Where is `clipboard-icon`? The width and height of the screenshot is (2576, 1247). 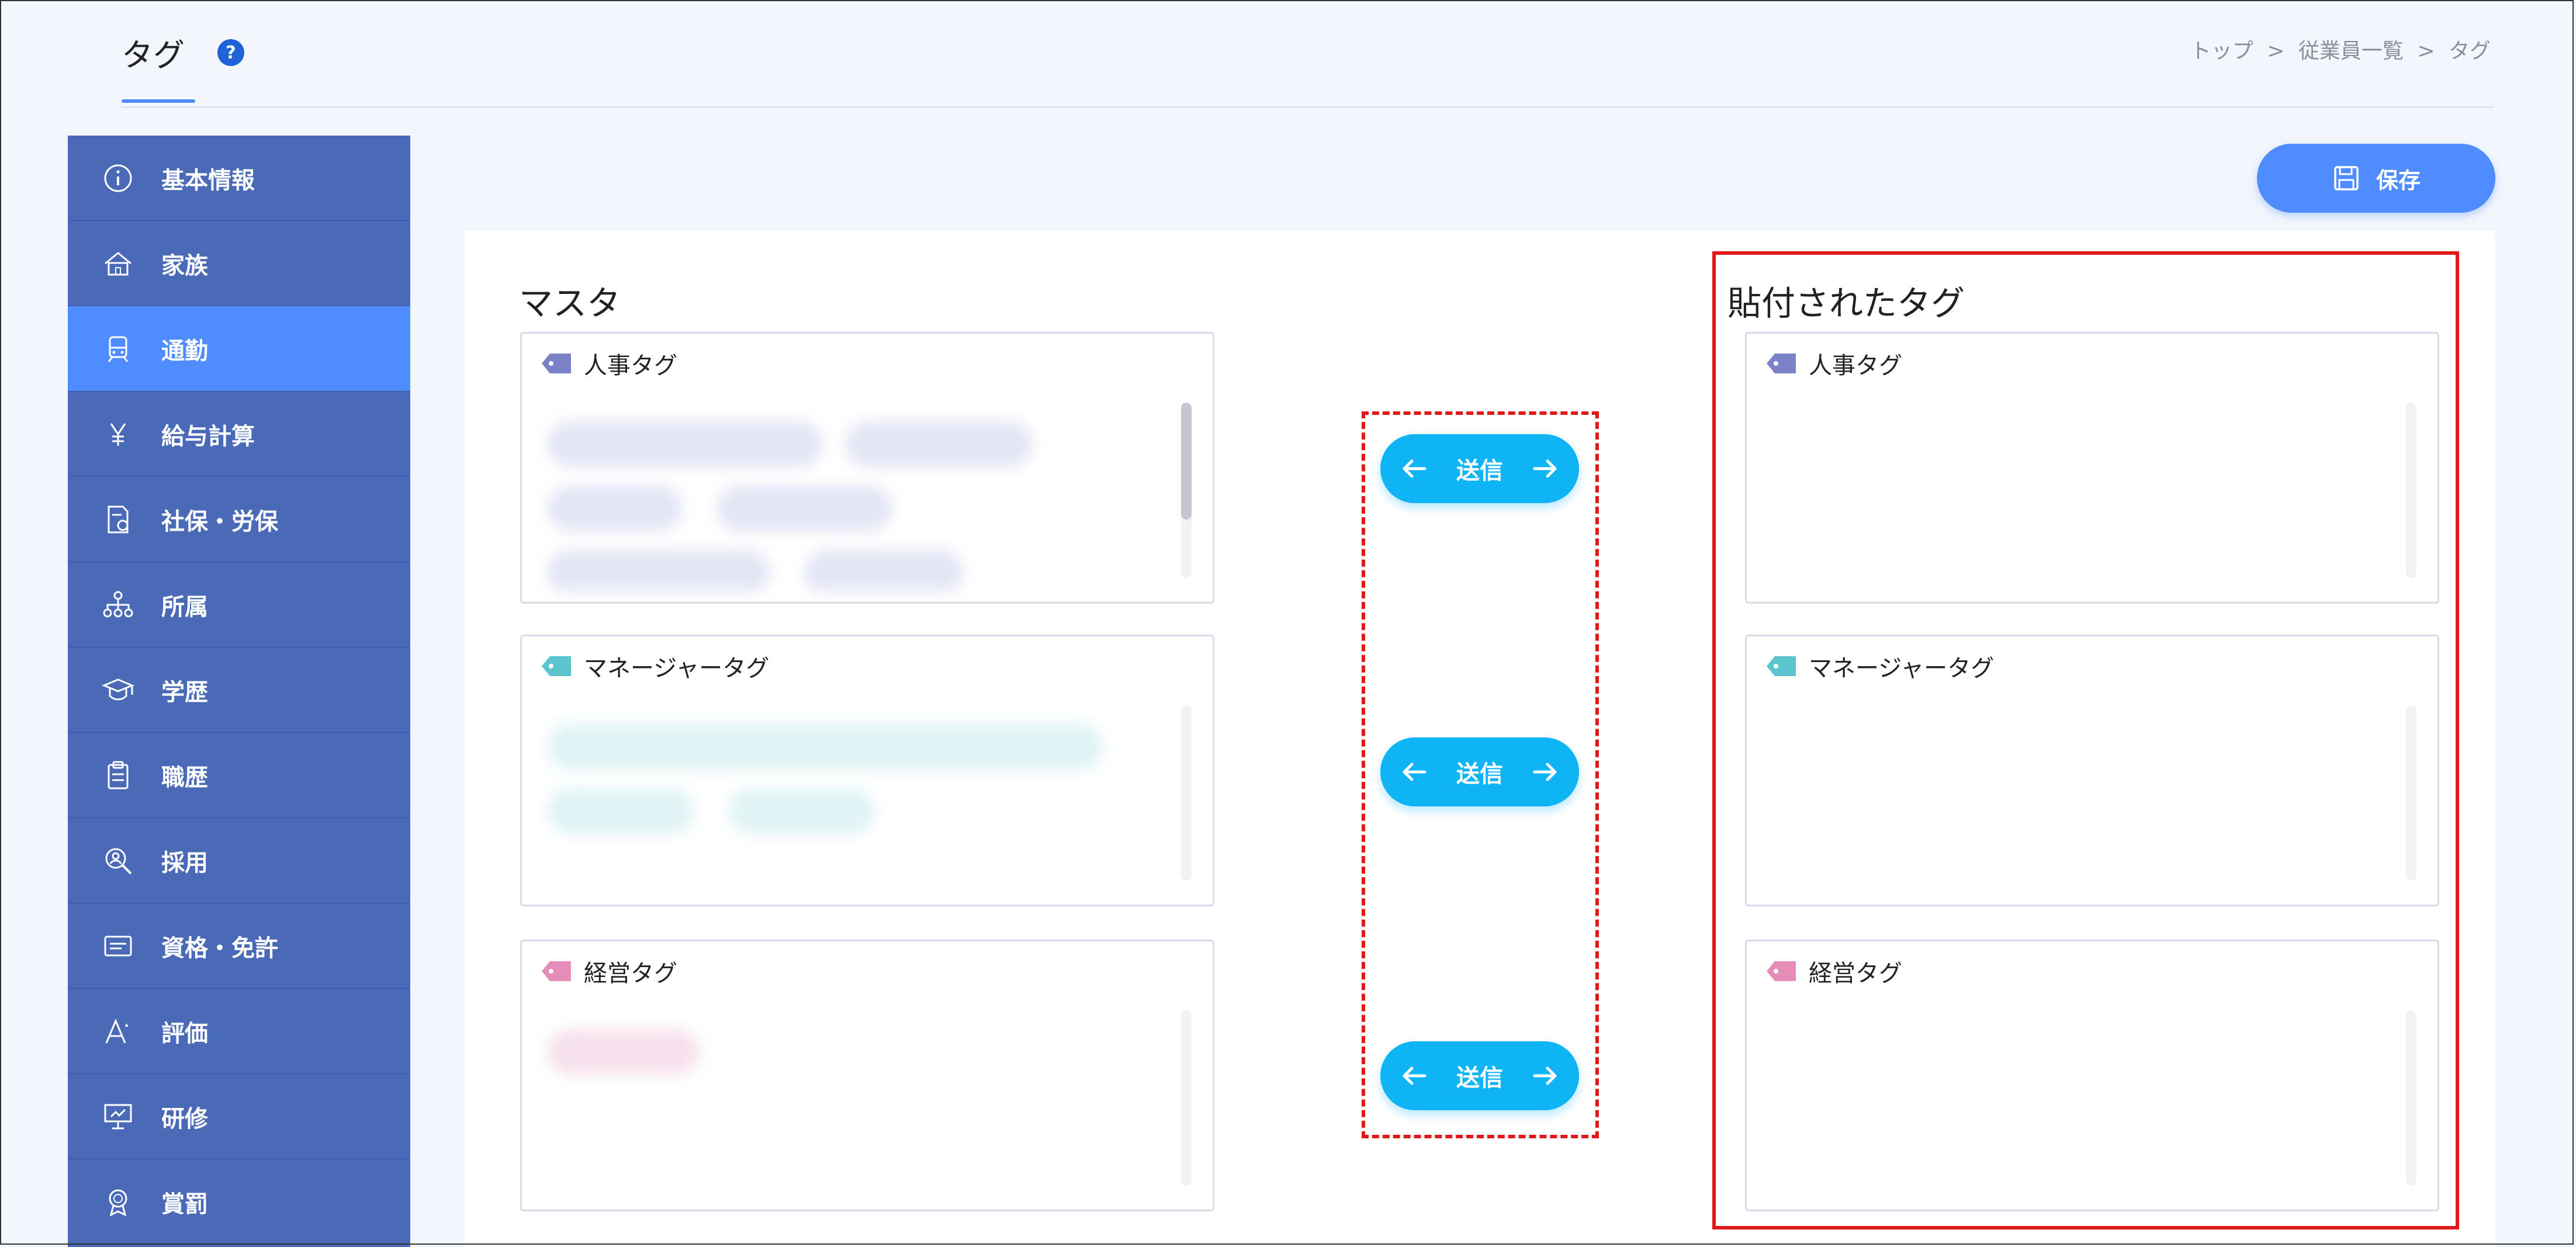
clipboard-icon is located at coordinates (119, 775).